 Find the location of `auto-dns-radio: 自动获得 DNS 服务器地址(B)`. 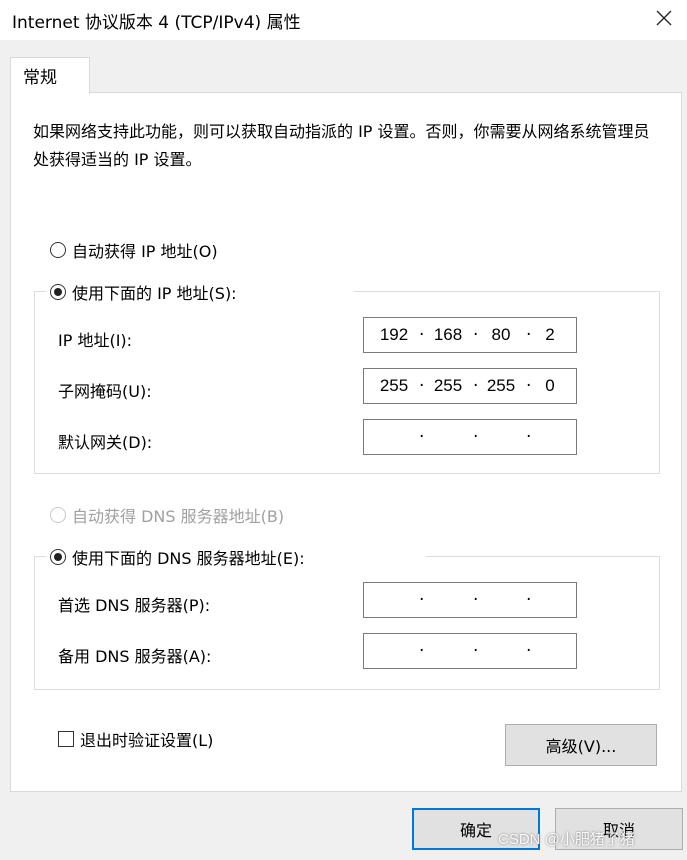

auto-dns-radio: 自动获得 DNS 服务器地址(B) is located at coordinates (167, 515).